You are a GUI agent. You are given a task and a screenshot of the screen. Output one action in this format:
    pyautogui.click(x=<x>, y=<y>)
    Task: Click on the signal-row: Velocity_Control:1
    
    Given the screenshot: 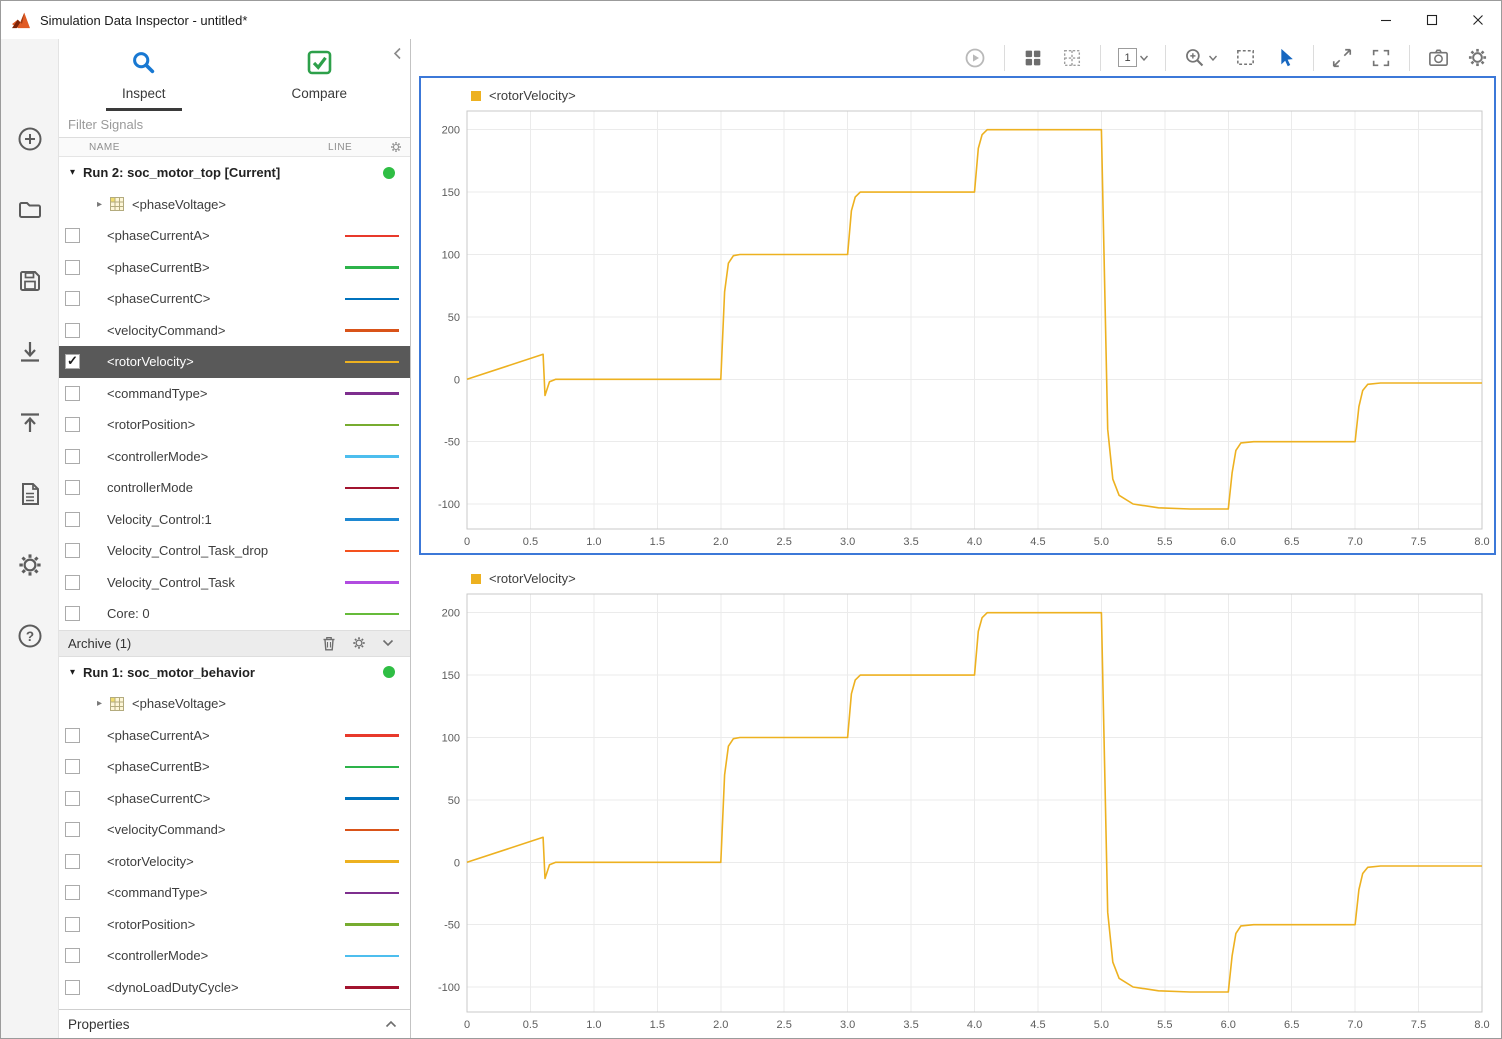 What is the action you would take?
    pyautogui.click(x=234, y=520)
    